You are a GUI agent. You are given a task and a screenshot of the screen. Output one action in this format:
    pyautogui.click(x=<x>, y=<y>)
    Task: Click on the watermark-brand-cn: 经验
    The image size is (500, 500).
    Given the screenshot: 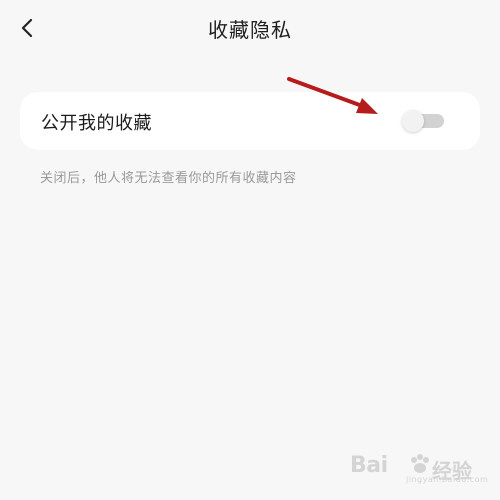 What is the action you would take?
    pyautogui.click(x=452, y=471)
    